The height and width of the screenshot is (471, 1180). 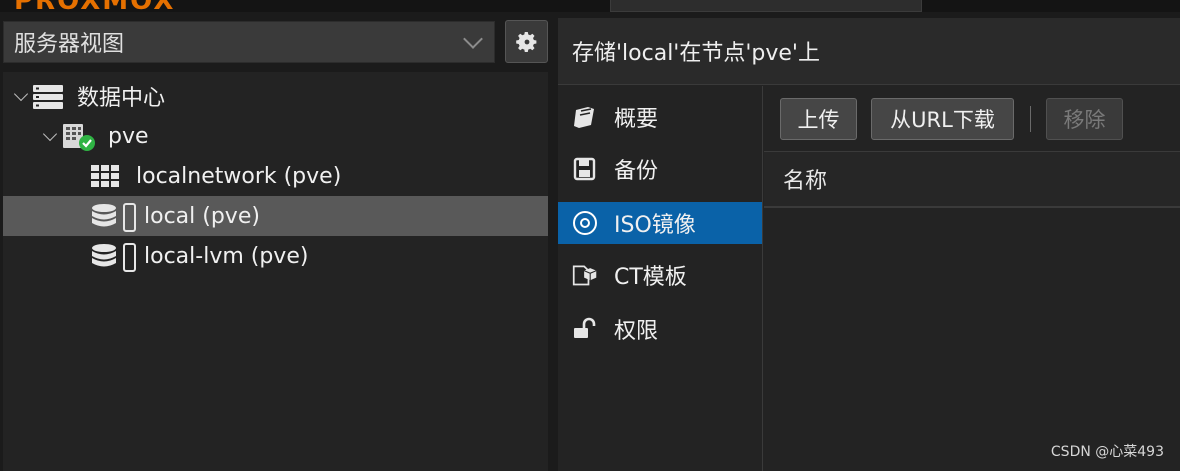 What do you see at coordinates (128, 136) in the screenshot?
I see `tree-item-label: pve` at bounding box center [128, 136].